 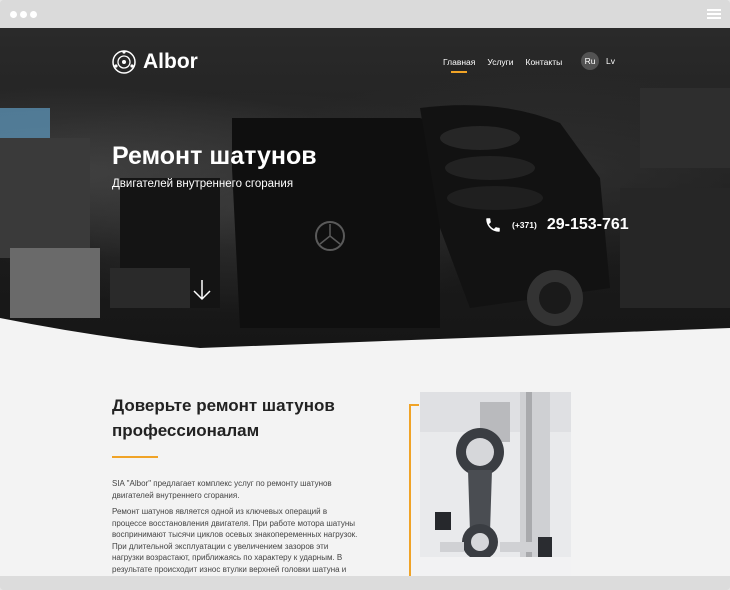 I want to click on hero-bottom-shape, so click(x=365, y=333).